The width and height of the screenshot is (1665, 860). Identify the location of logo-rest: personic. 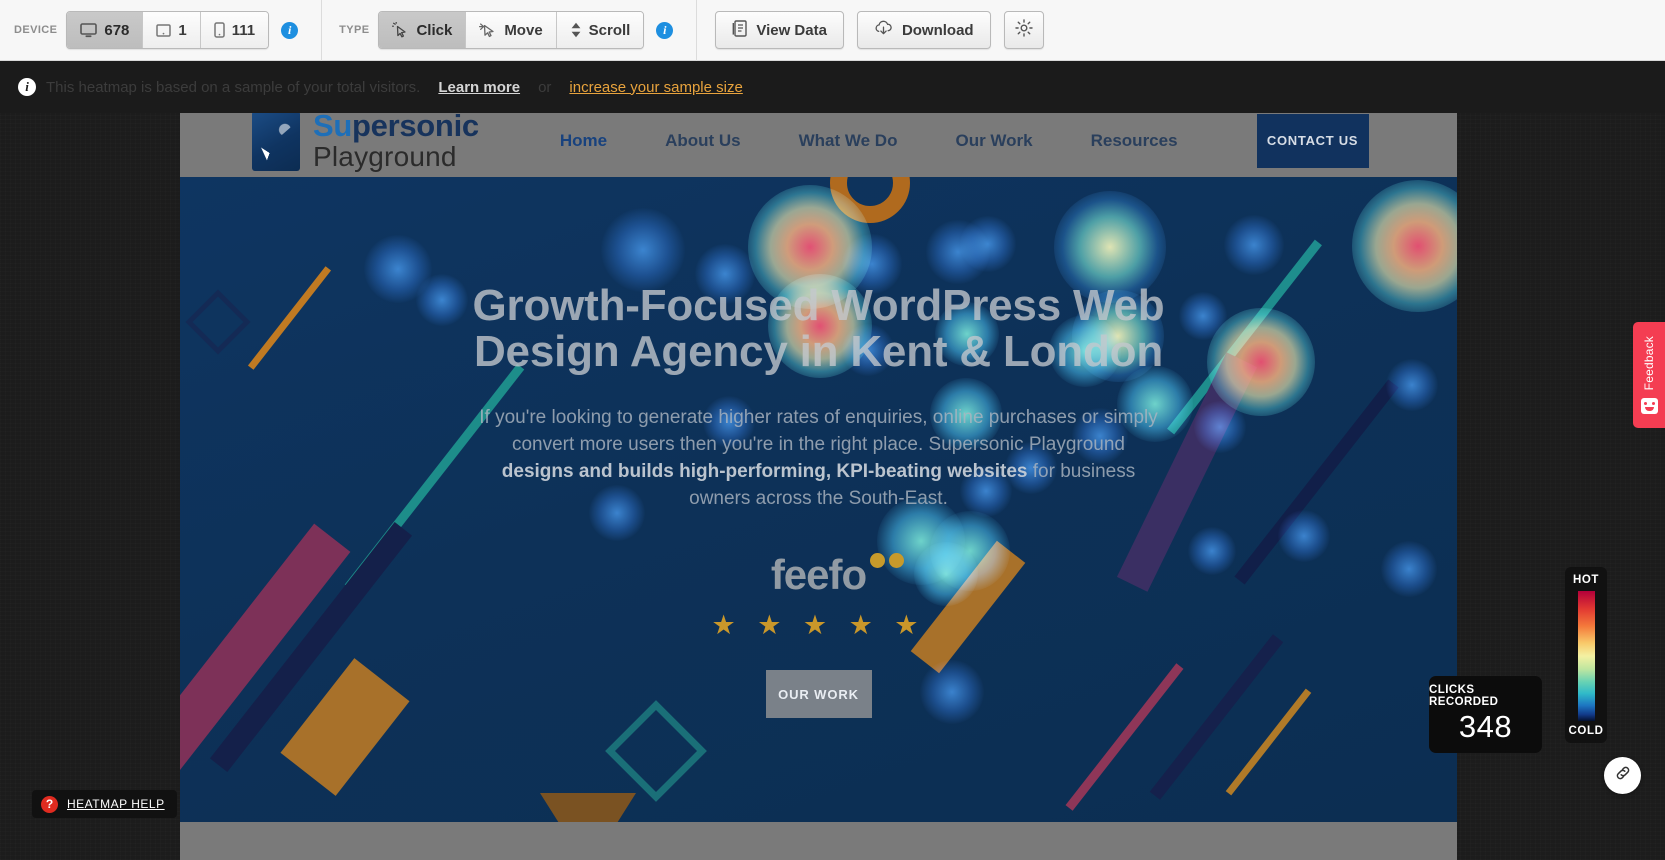
(415, 125).